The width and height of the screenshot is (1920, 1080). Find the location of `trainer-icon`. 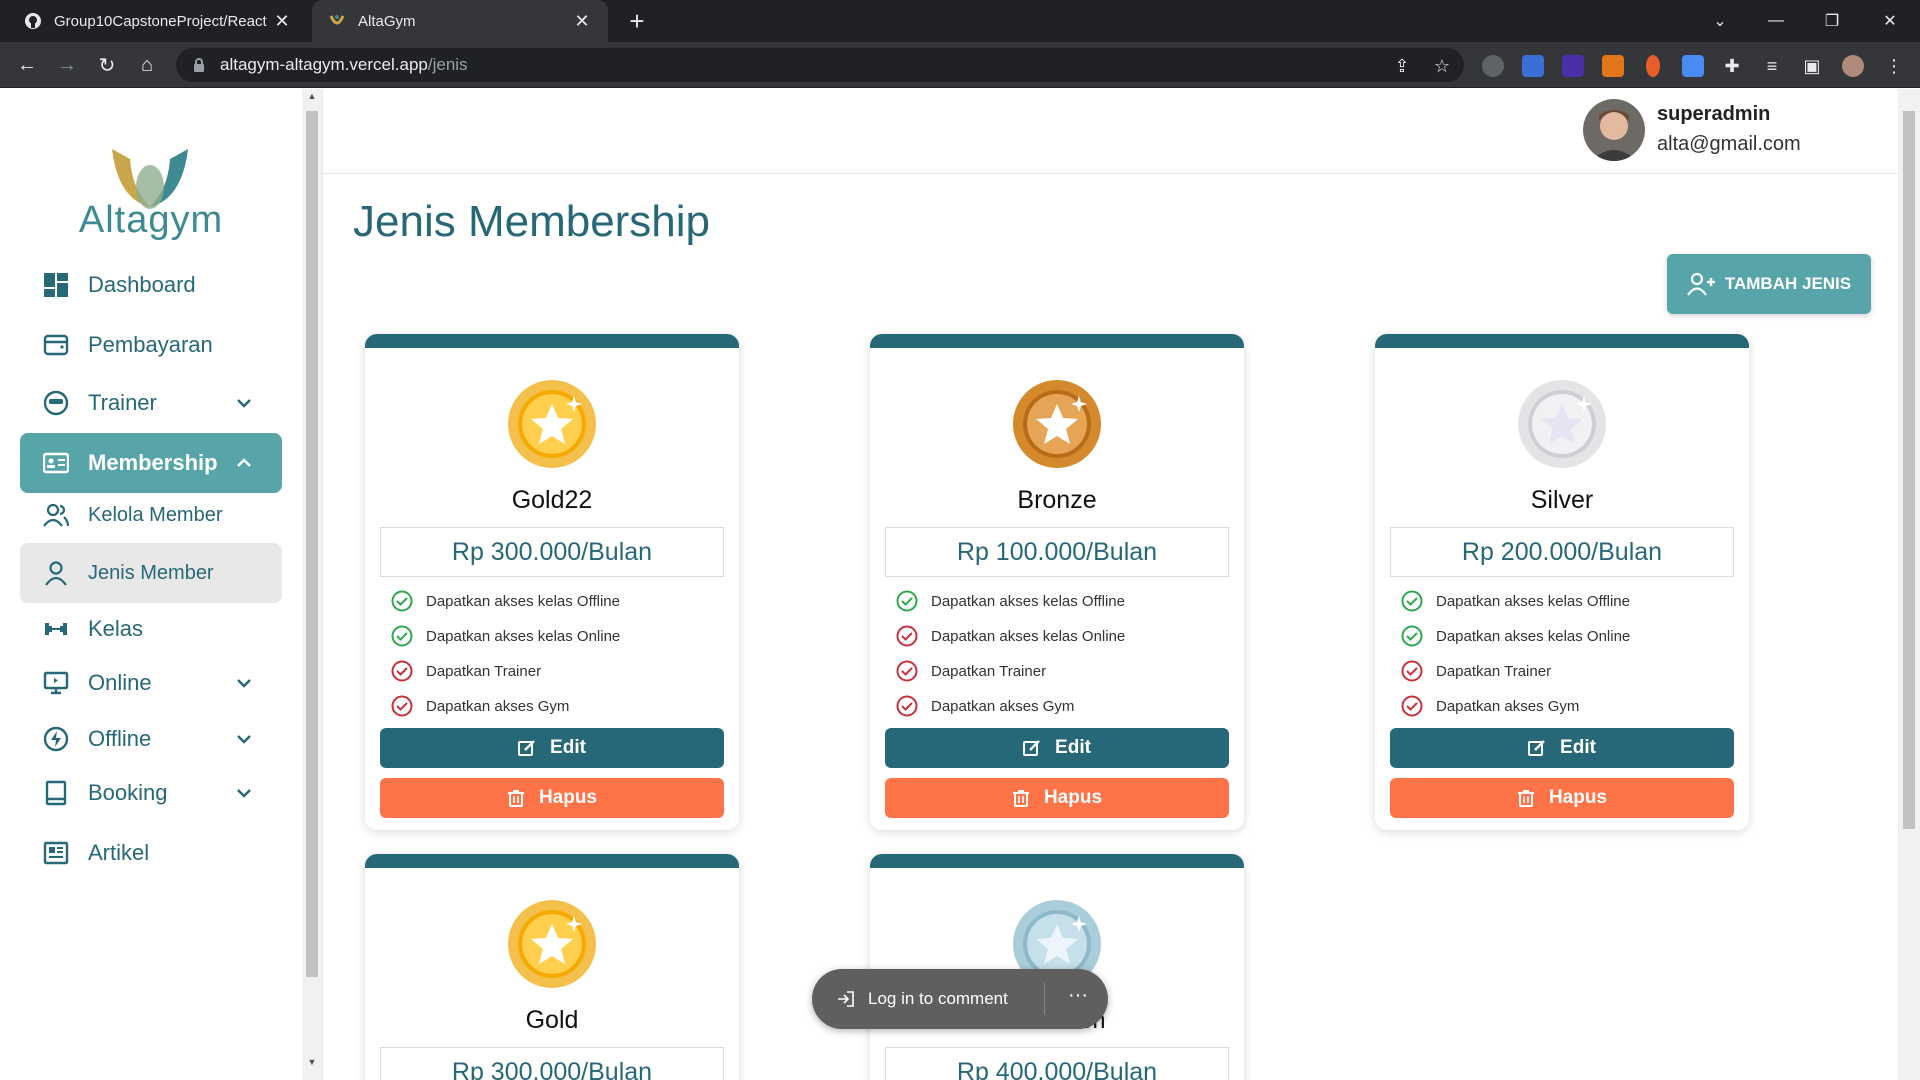

trainer-icon is located at coordinates (56, 403).